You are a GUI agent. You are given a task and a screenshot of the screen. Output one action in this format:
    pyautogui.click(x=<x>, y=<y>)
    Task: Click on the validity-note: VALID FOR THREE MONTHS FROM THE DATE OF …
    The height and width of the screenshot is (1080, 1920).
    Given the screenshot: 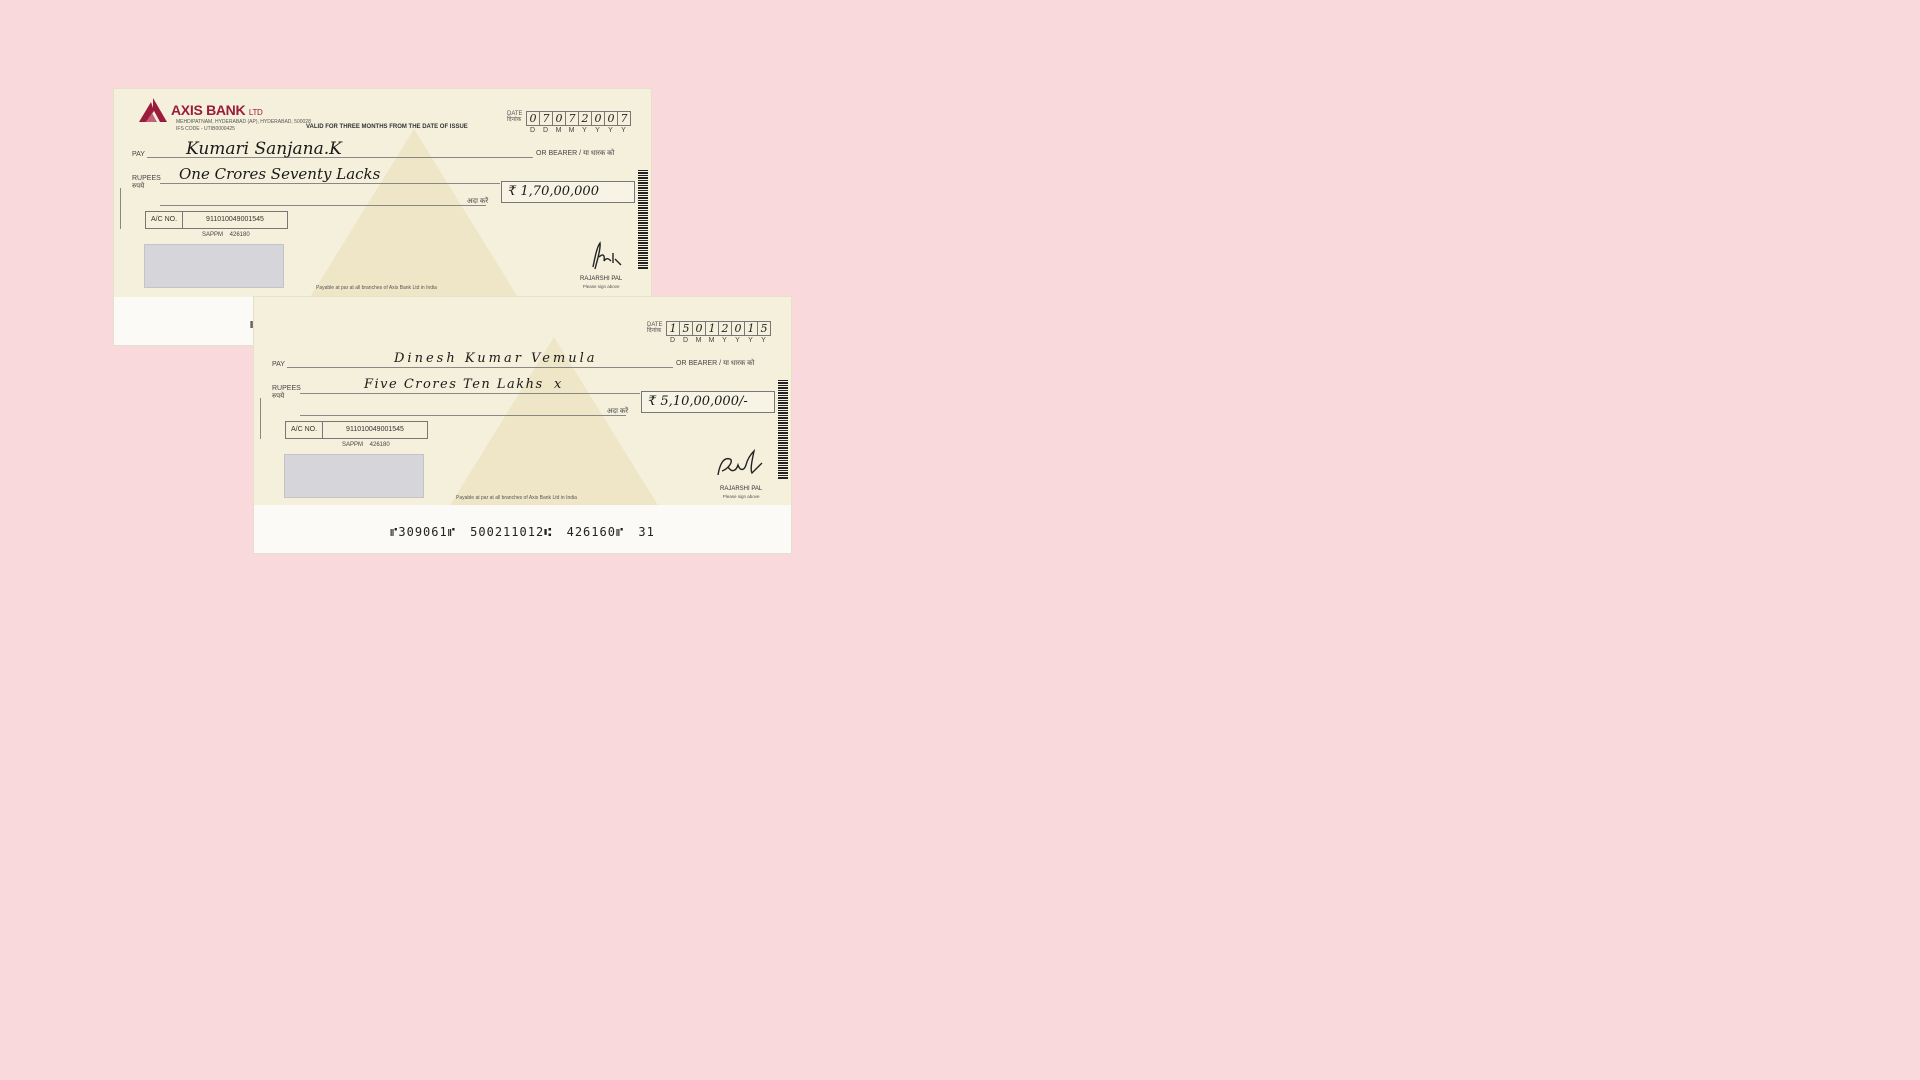 What is the action you would take?
    pyautogui.click(x=387, y=127)
    